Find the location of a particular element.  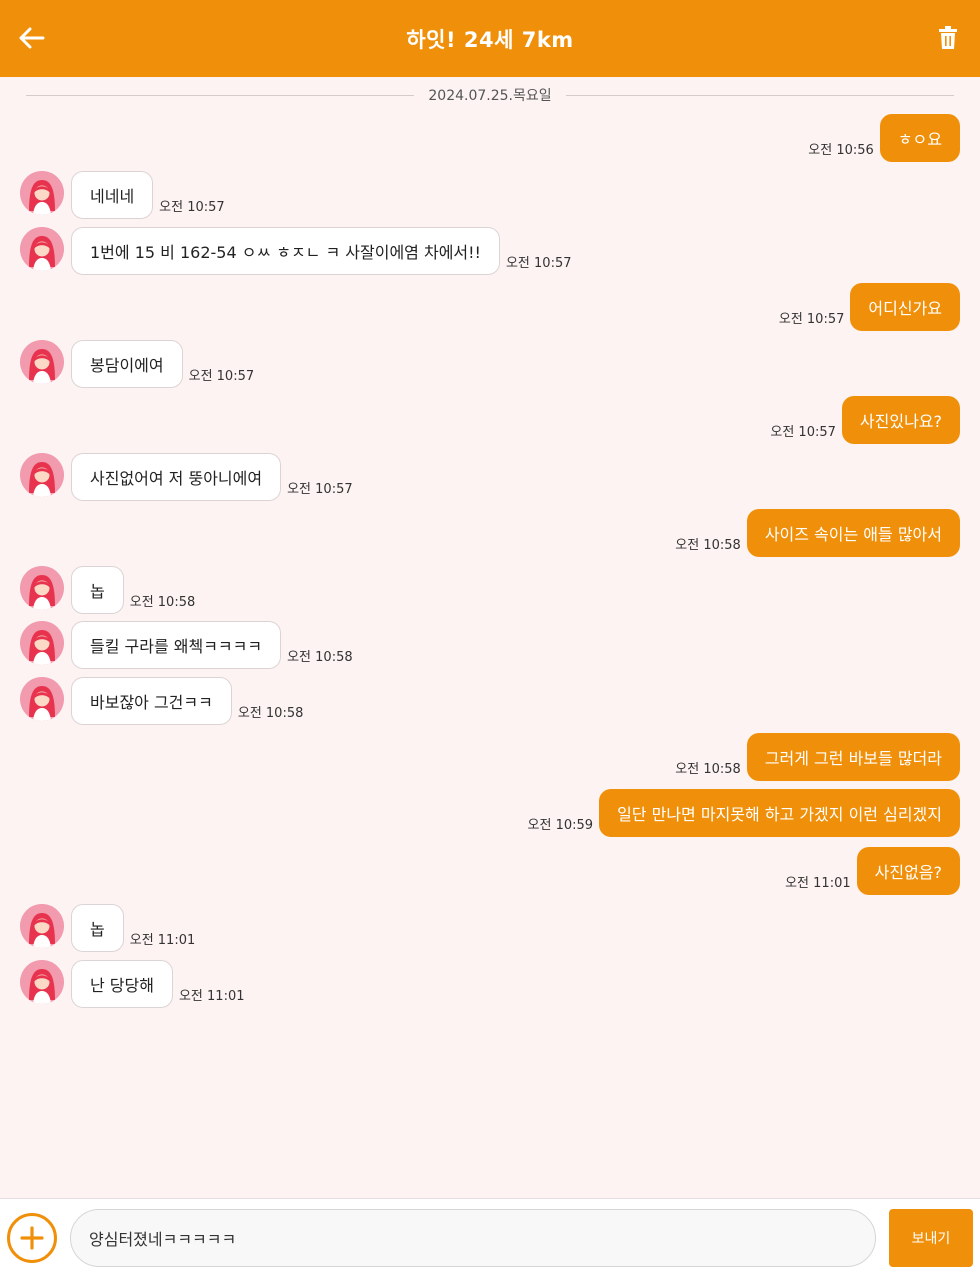

message-bubble: 바보잖아 그건ㅋㅋ is located at coordinates (151, 701).